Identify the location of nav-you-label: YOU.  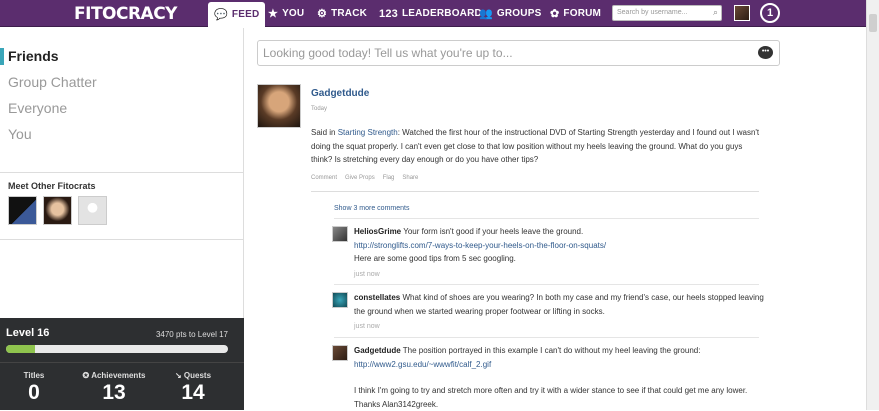
(293, 13).